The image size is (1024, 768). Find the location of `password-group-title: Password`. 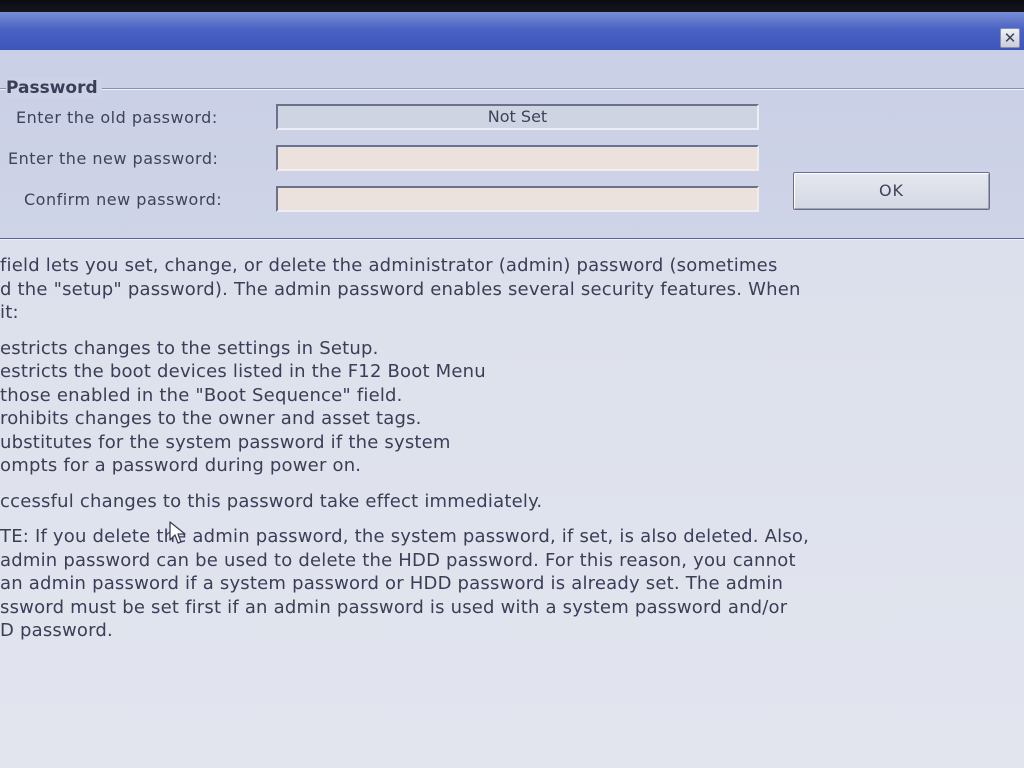

password-group-title: Password is located at coordinates (54, 88).